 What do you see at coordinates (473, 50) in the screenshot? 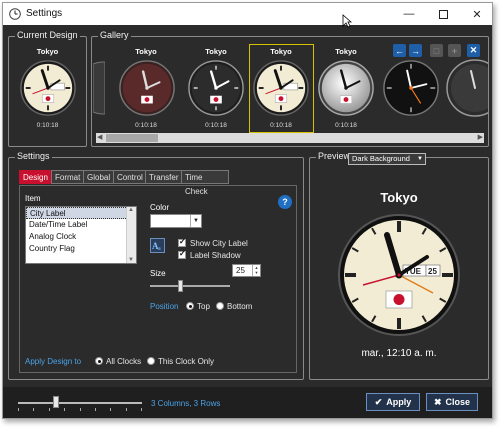
I see `gallery-delete-button: ✕` at bounding box center [473, 50].